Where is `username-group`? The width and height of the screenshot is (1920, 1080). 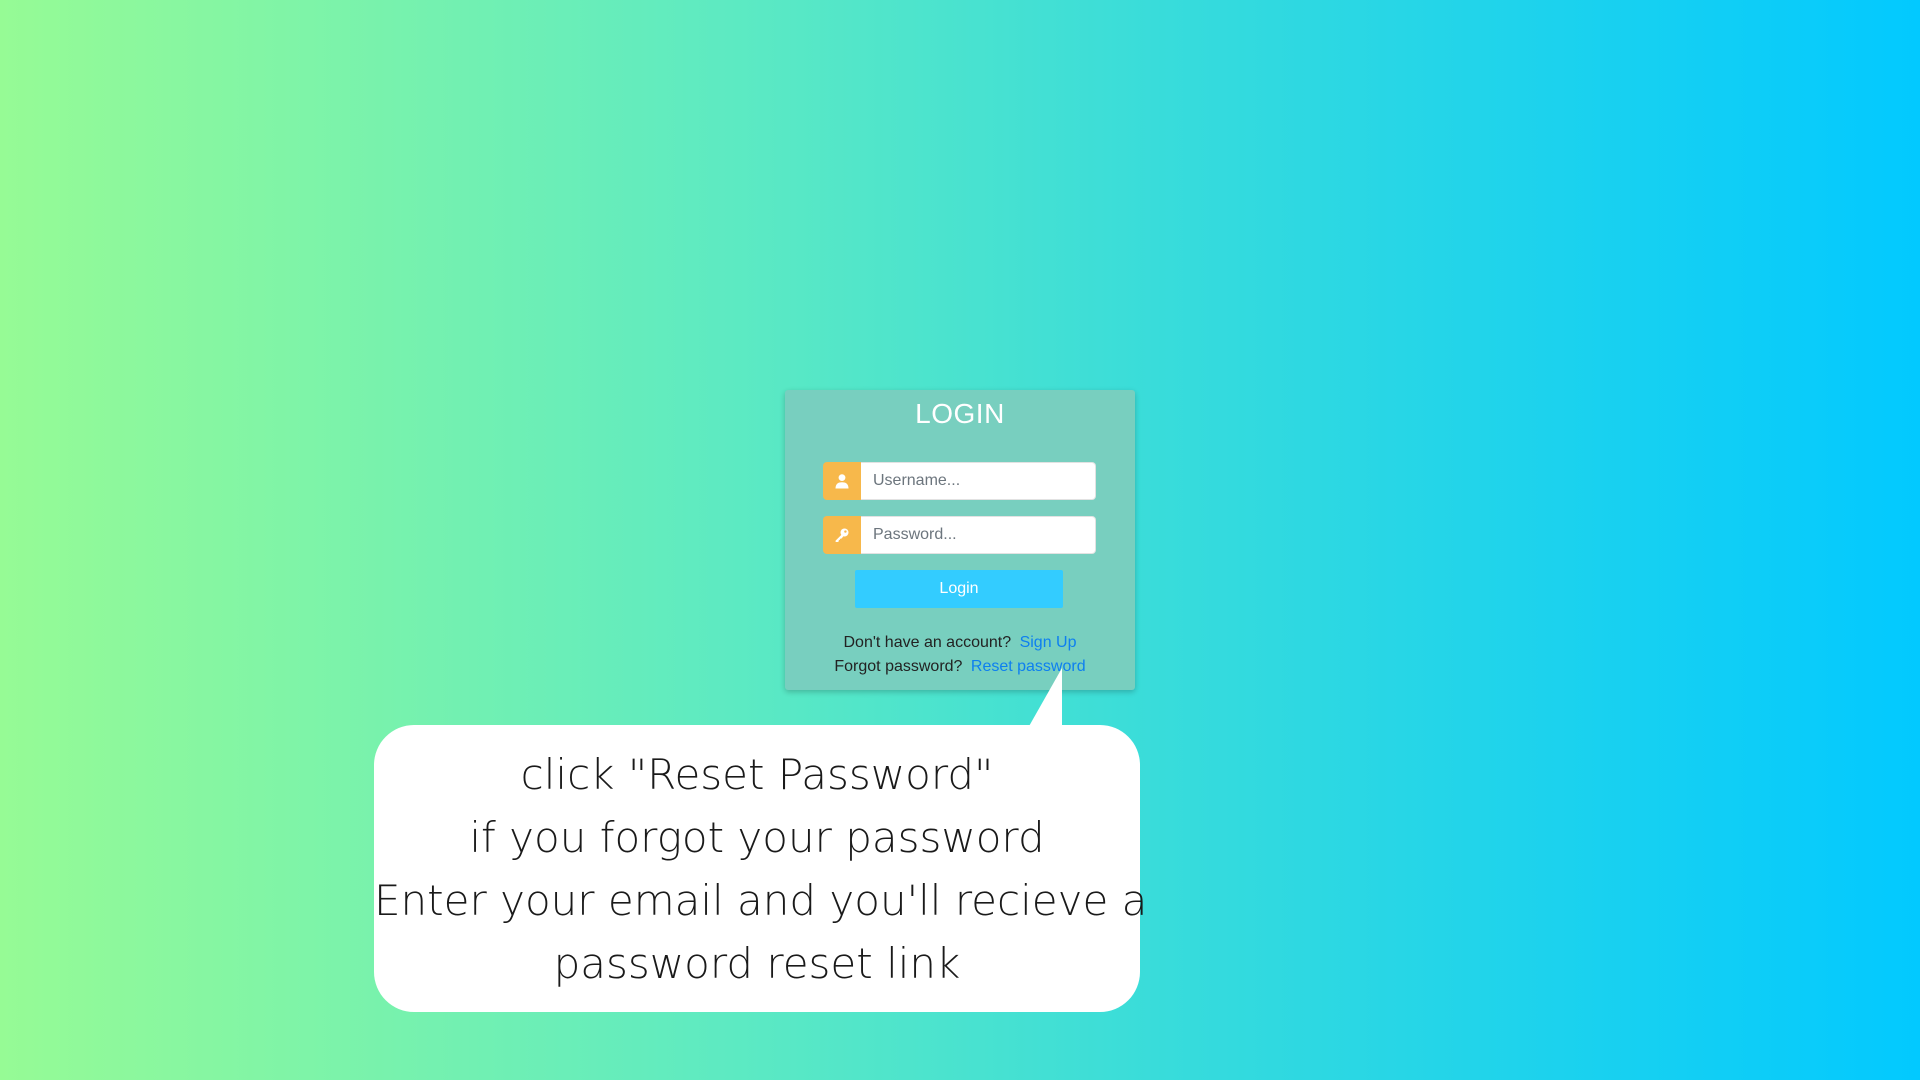
username-group is located at coordinates (959, 481).